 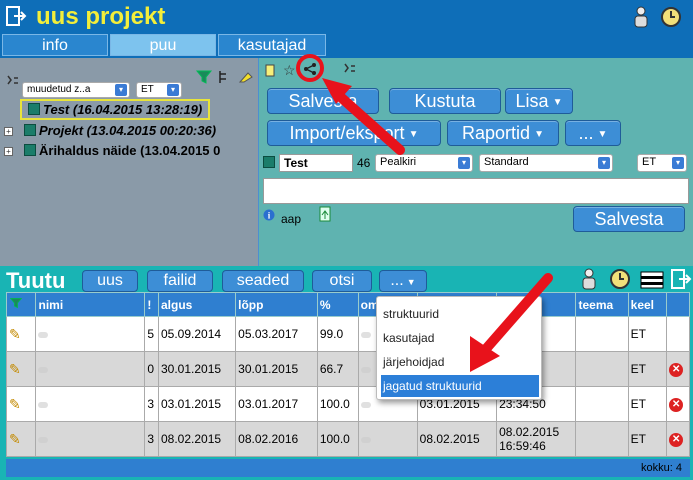 I want to click on tab-tree: puu, so click(x=163, y=45).